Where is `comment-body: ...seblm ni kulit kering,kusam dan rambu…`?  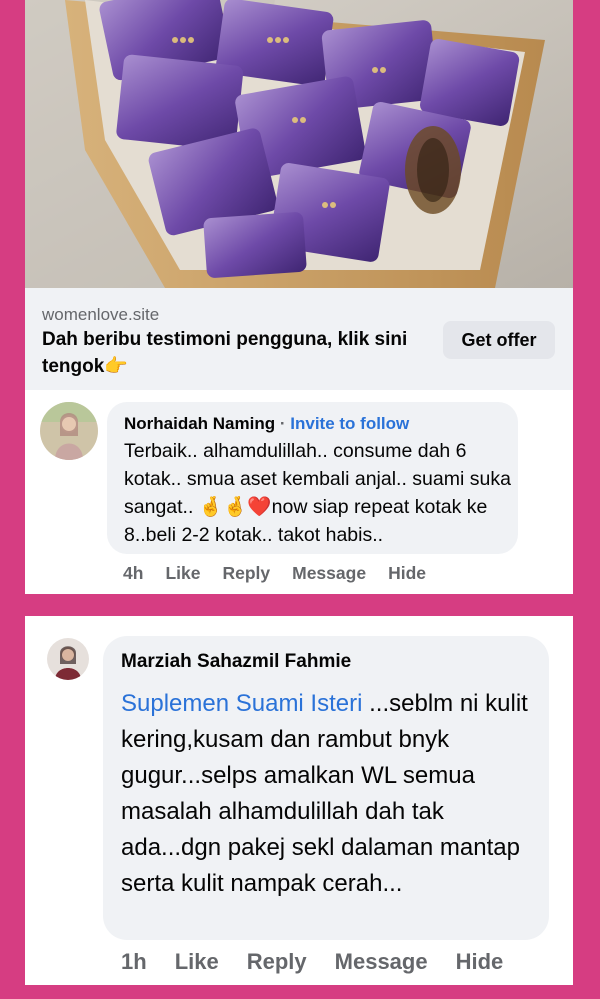 comment-body: ...seblm ni kulit kering,kusam dan rambu… is located at coordinates (324, 793).